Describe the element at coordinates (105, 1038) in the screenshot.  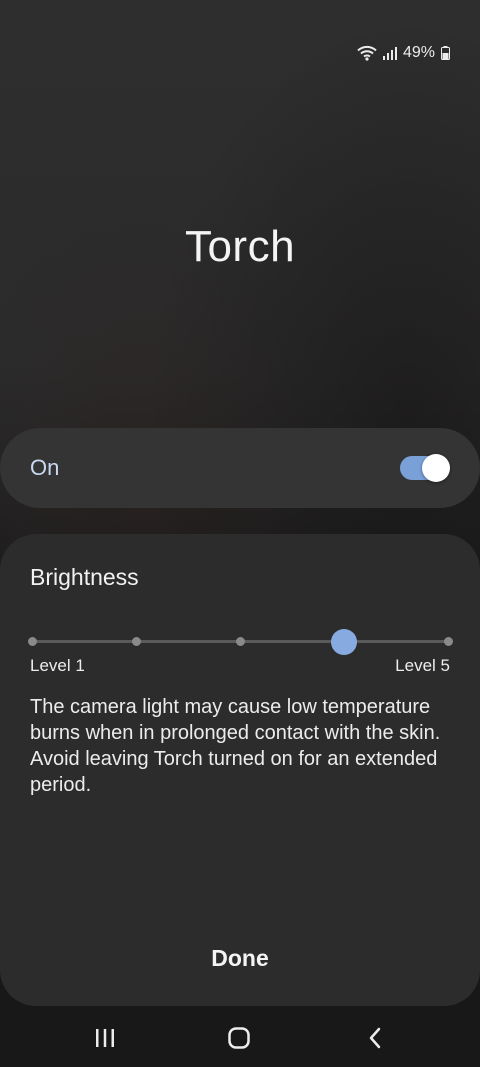
I see `recents-icon` at that location.